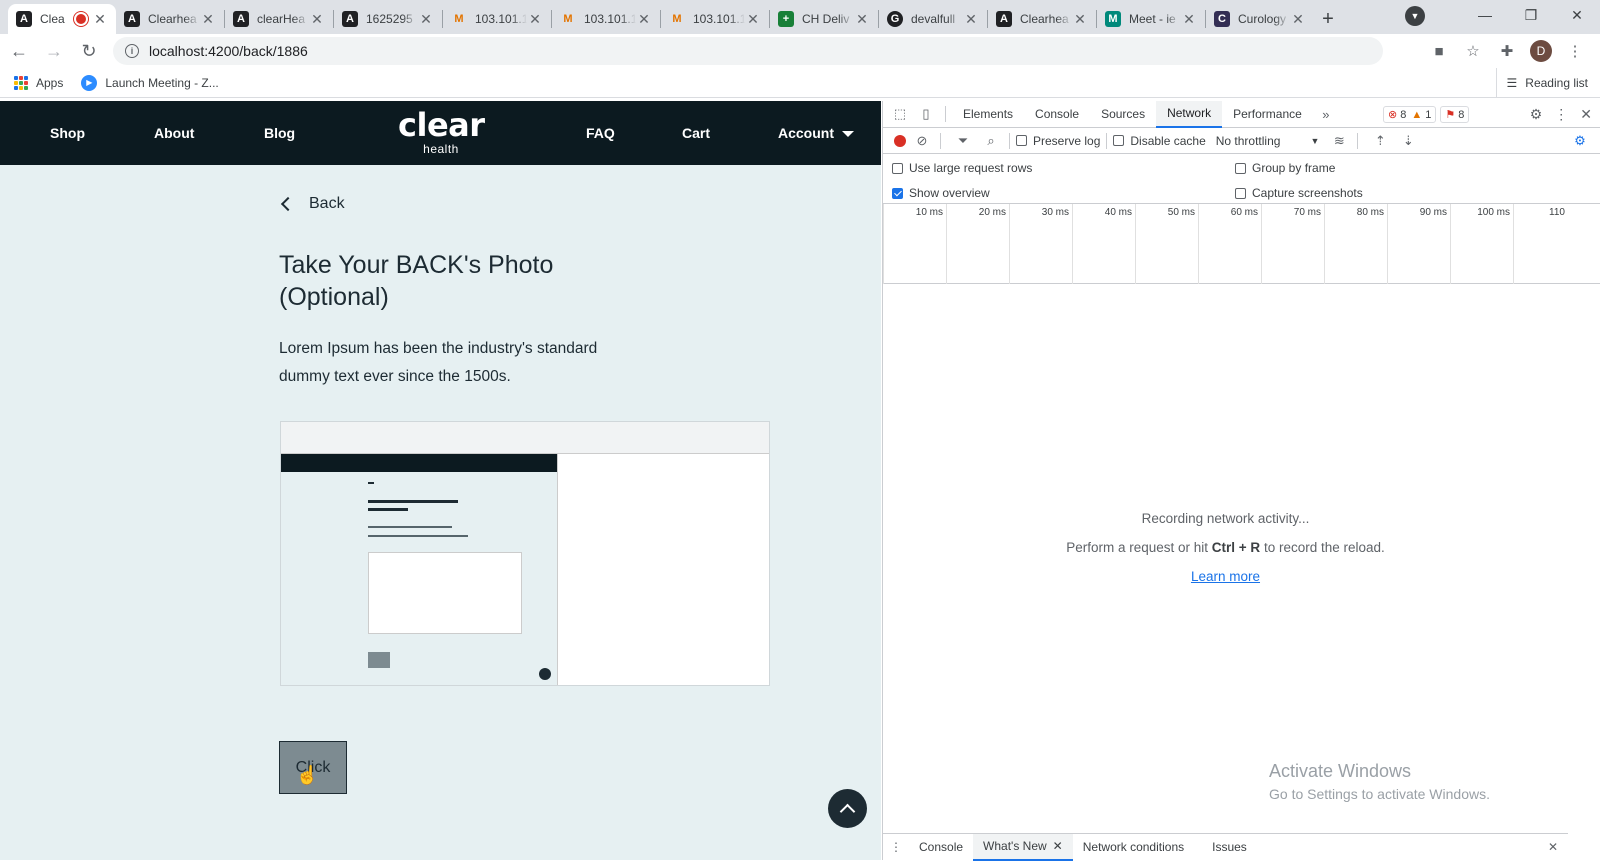 This screenshot has width=1600, height=861. I want to click on scroll-to-top-button, so click(847, 808).